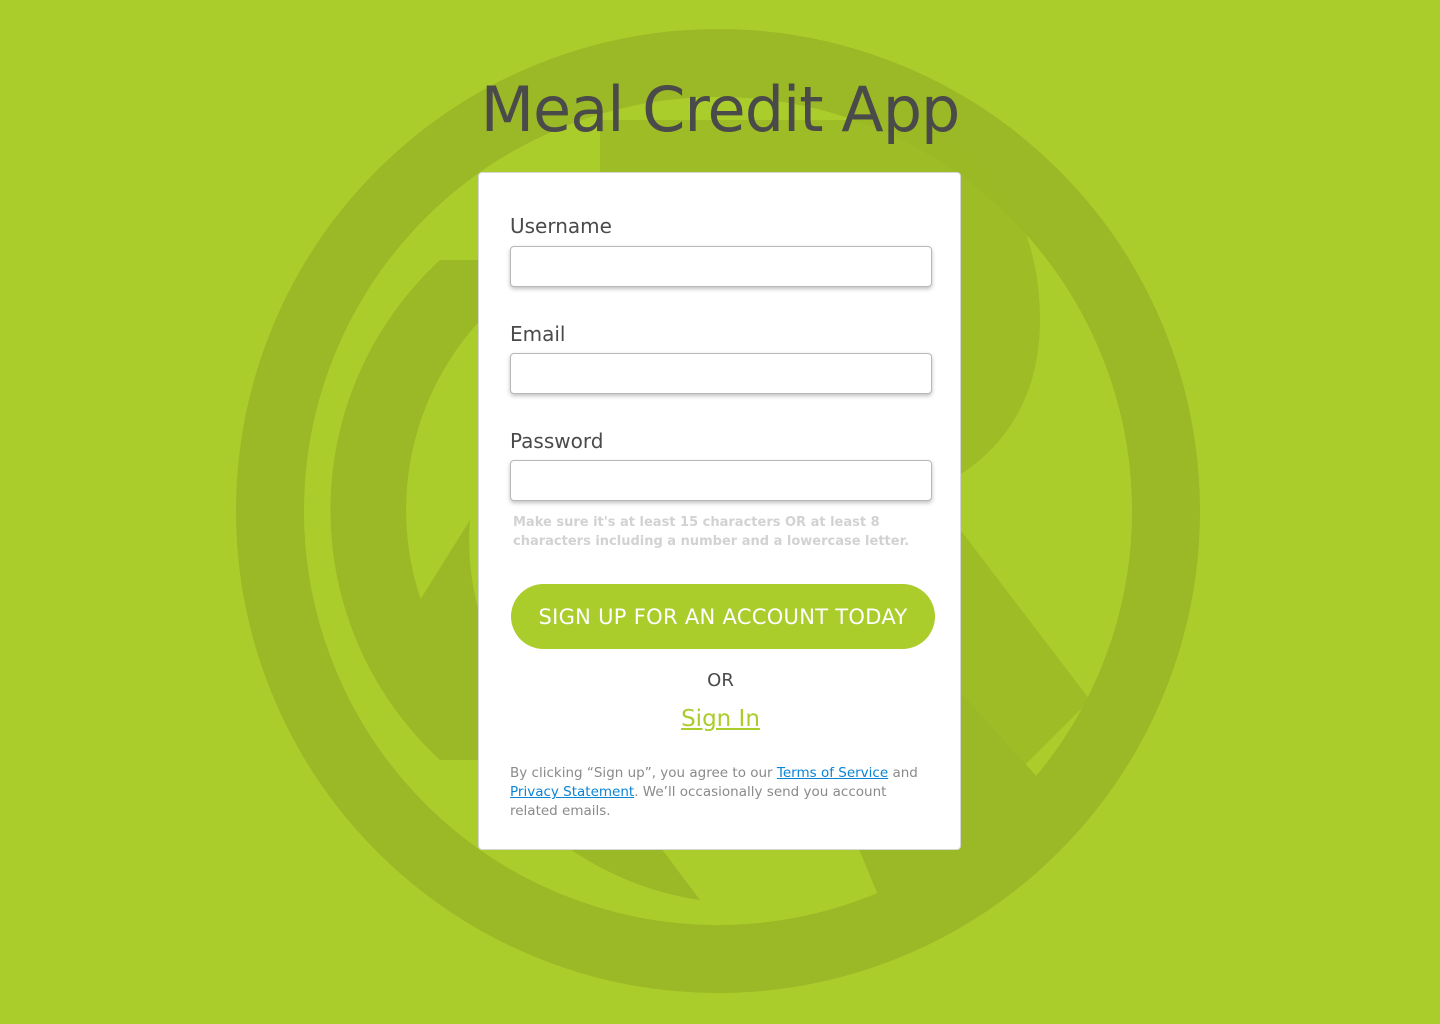 Image resolution: width=1440 pixels, height=1024 pixels. What do you see at coordinates (557, 441) in the screenshot?
I see `password-label: Password` at bounding box center [557, 441].